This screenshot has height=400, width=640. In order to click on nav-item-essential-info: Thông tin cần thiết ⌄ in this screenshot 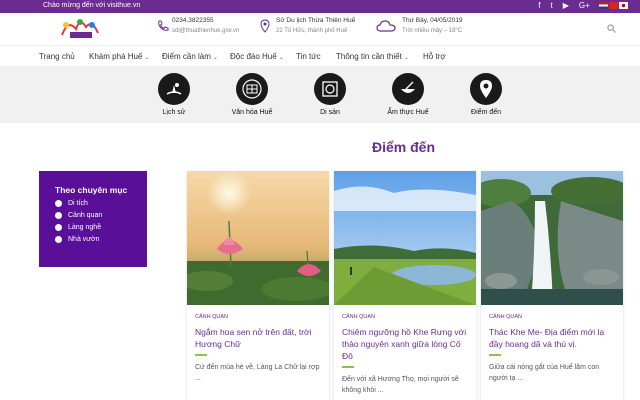, I will do `click(372, 56)`.